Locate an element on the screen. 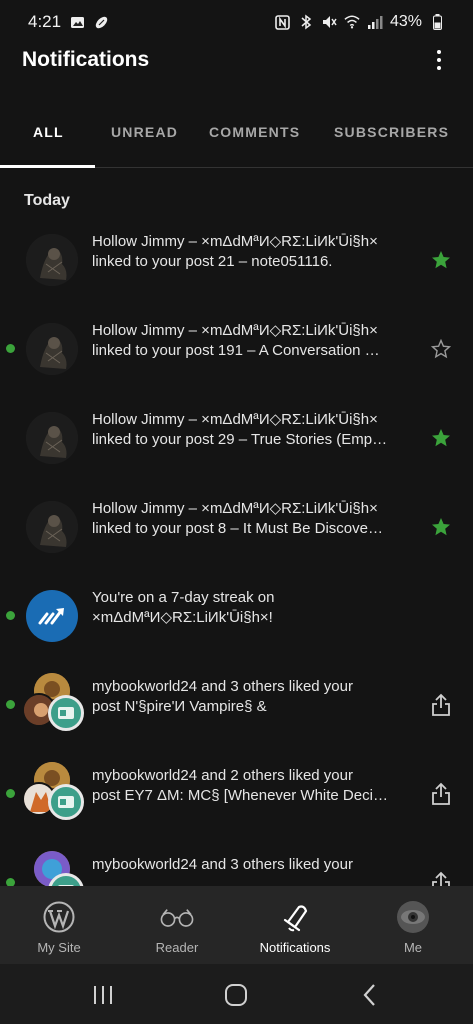 The width and height of the screenshot is (473, 1024). nav-reader: Reader is located at coordinates (177, 925).